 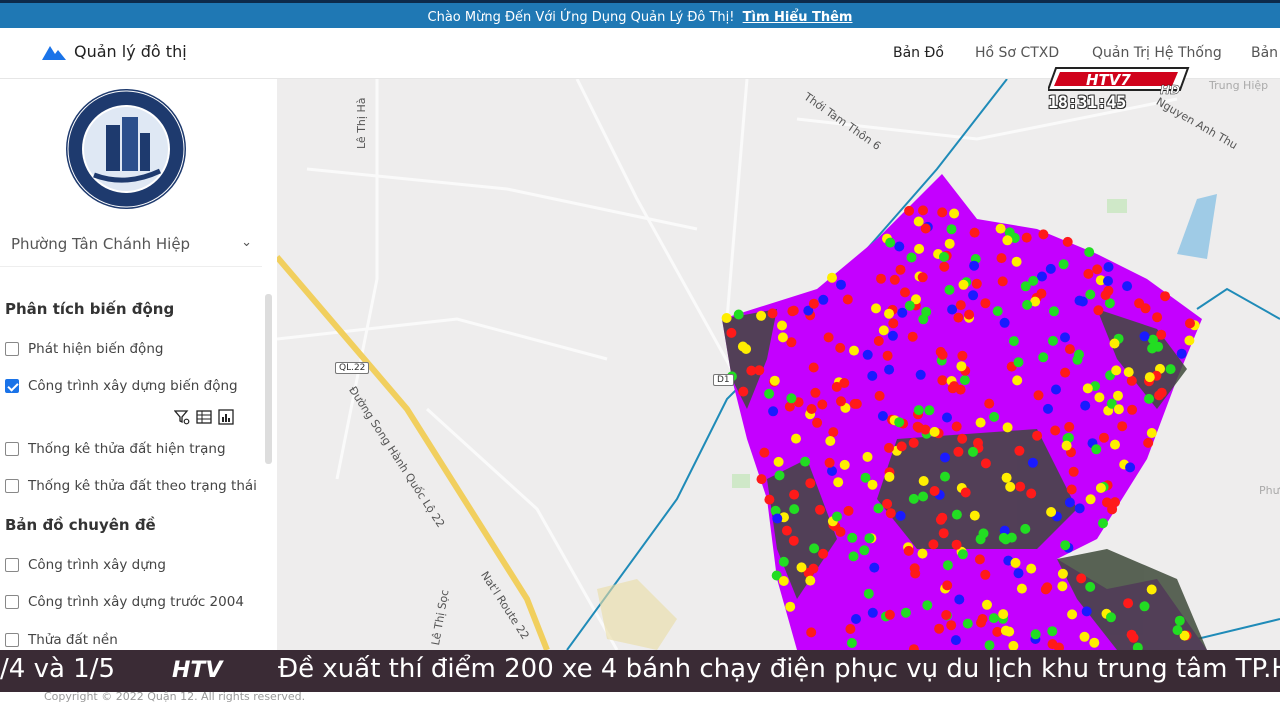 I want to click on nav-ho-so-ctxd: Hồ Sơ CTXD, so click(x=1017, y=53).